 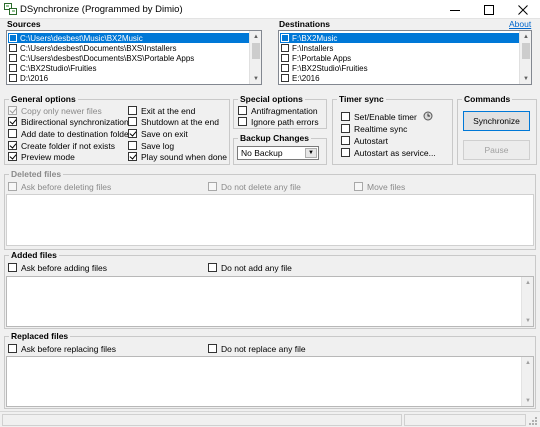 I want to click on do-not-add-checkbox: Do not add any file, so click(x=250, y=267).